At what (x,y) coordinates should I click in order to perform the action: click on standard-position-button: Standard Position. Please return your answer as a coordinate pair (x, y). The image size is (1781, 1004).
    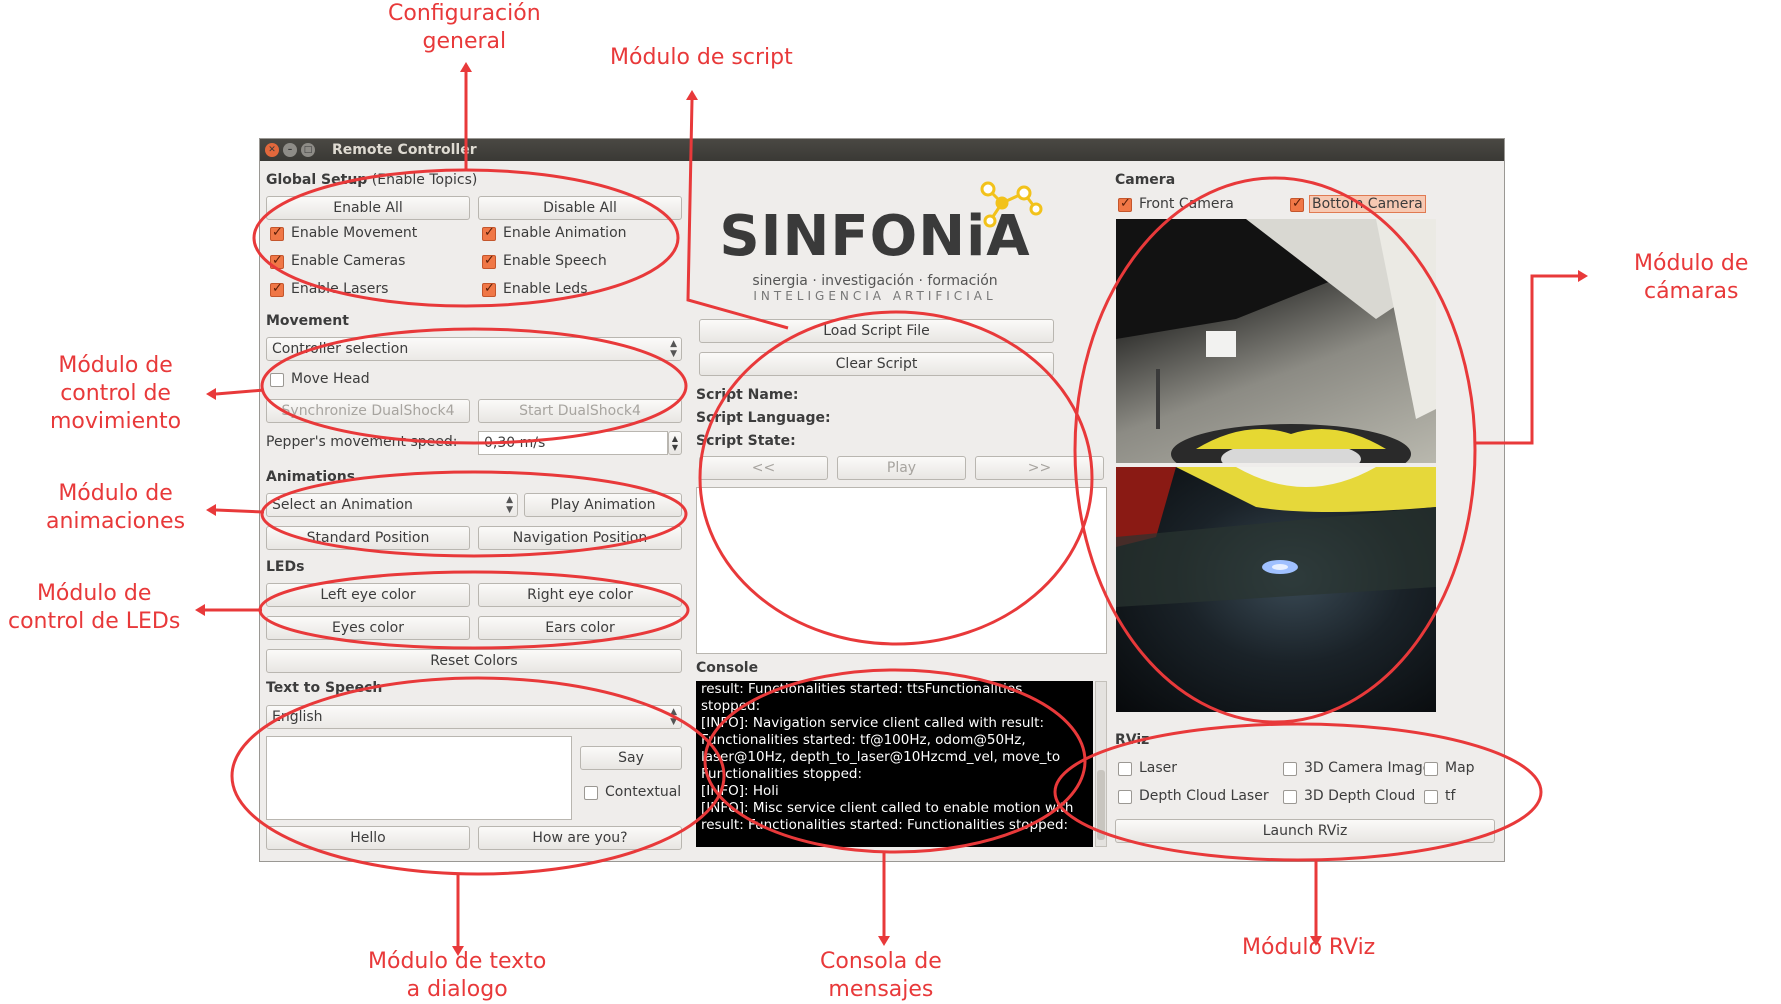
    Looking at the image, I should click on (368, 538).